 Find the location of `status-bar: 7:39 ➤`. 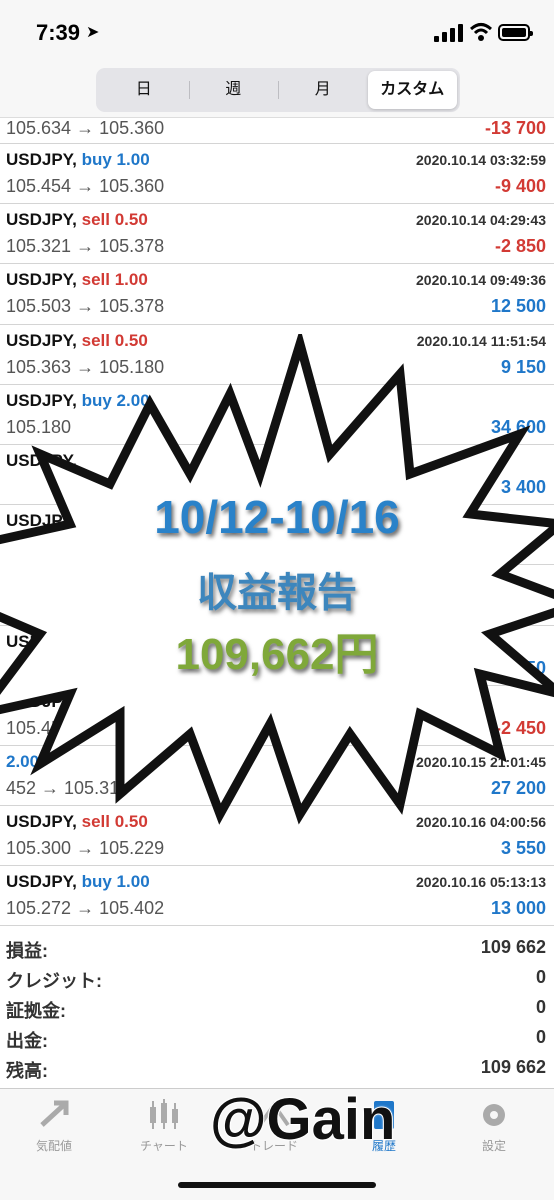

status-bar: 7:39 ➤ is located at coordinates (277, 32).